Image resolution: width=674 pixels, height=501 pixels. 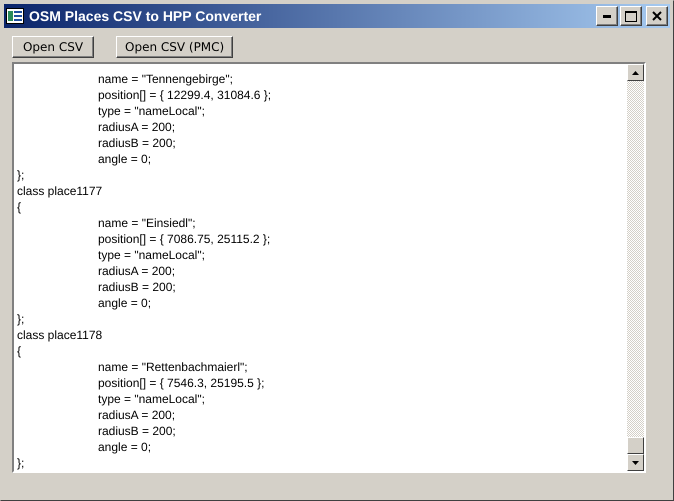 I want to click on maximize-icon, so click(x=631, y=16).